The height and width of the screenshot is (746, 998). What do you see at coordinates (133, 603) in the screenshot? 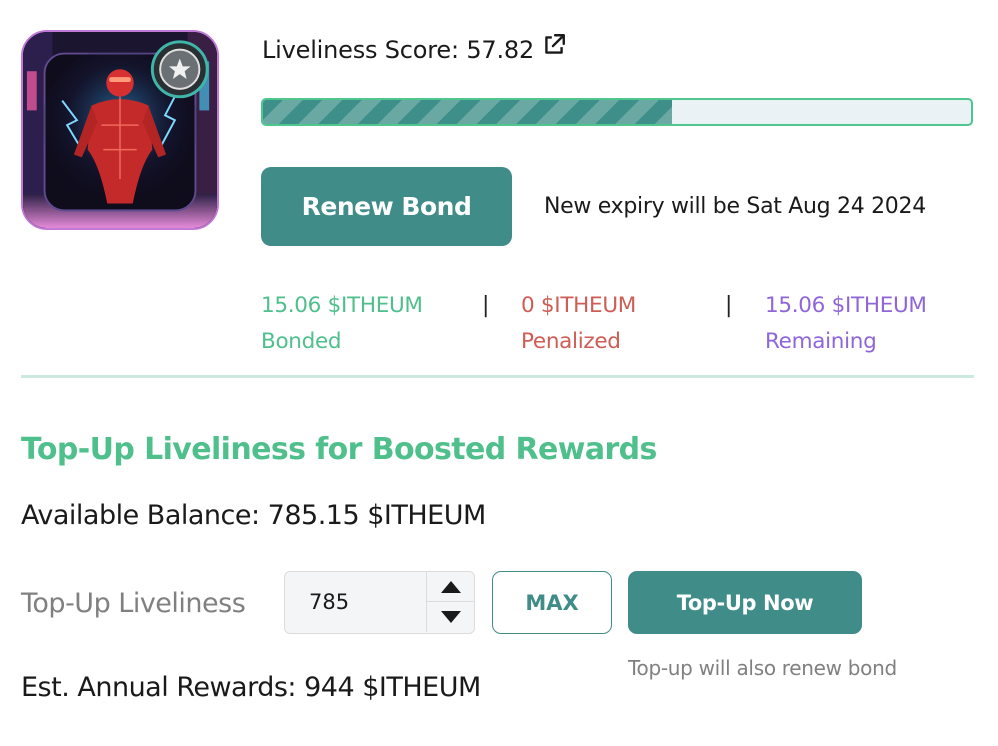
I see `topup-field-label: Top-Up Liveliness` at bounding box center [133, 603].